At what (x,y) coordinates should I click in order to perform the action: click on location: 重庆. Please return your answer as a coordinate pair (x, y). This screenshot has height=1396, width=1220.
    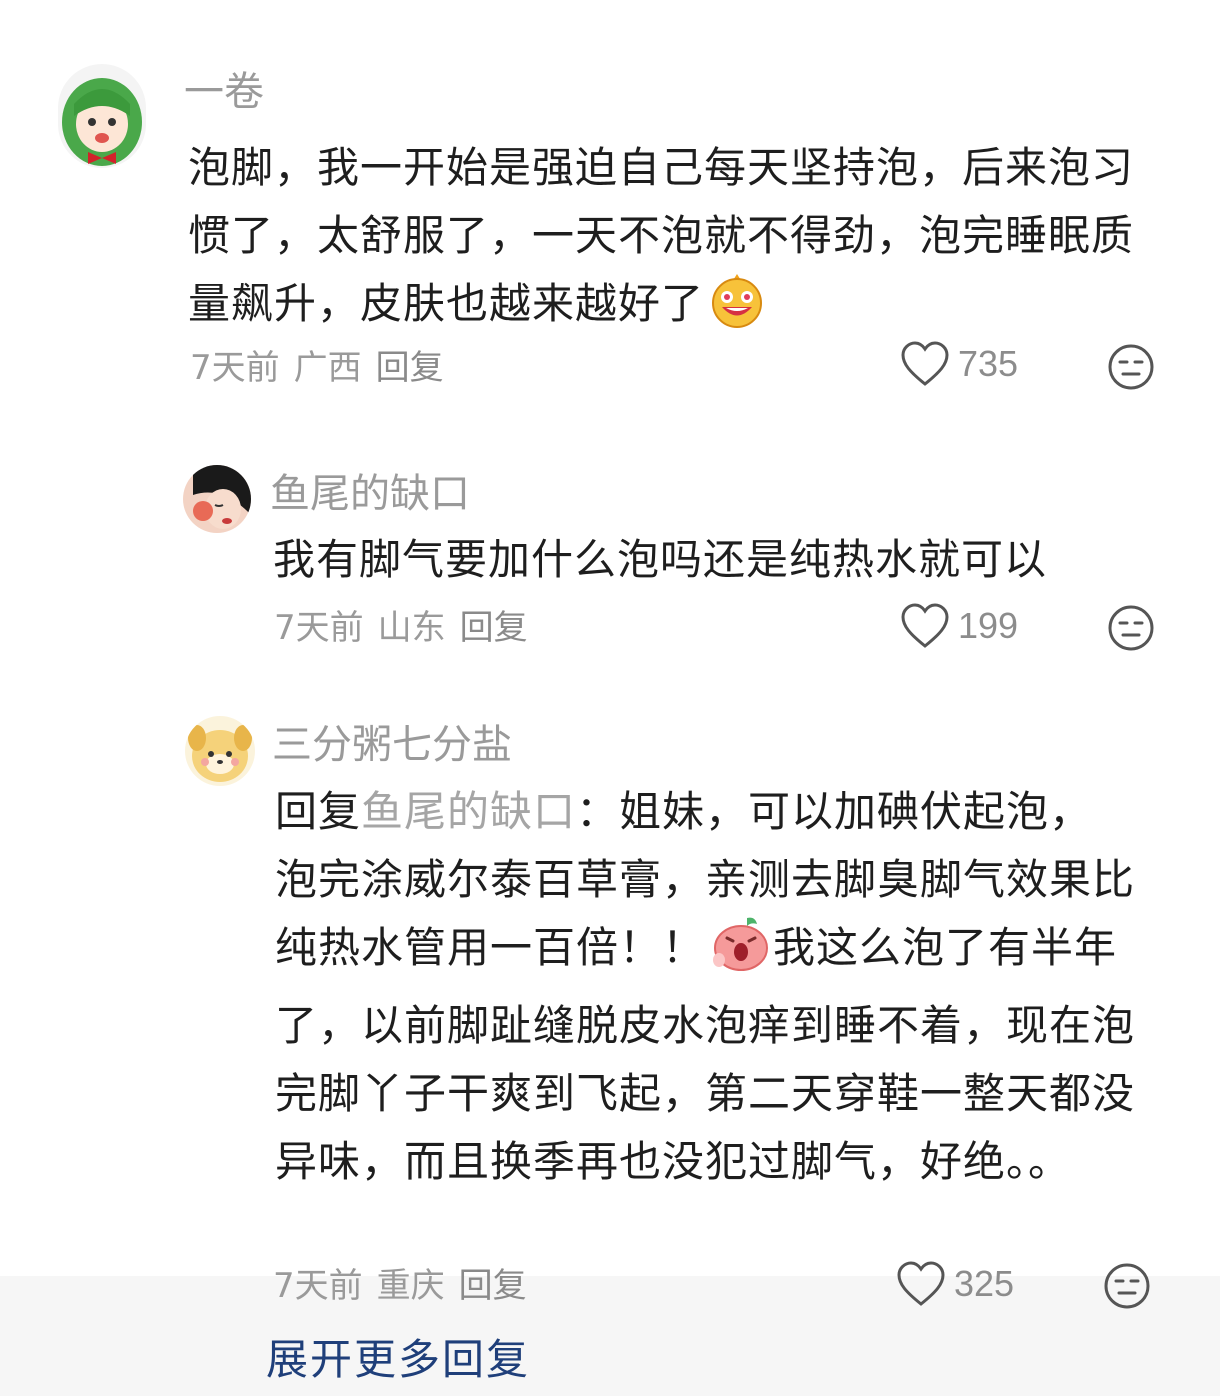
    Looking at the image, I should click on (410, 1286).